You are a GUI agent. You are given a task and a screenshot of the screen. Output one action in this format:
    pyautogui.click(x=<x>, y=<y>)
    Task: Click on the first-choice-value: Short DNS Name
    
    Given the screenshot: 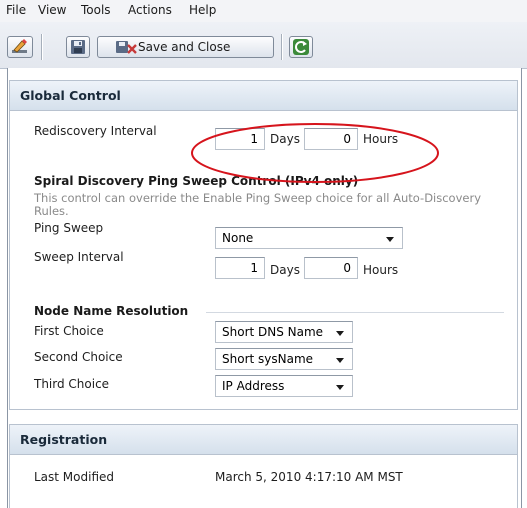 What is the action you would take?
    pyautogui.click(x=273, y=332)
    